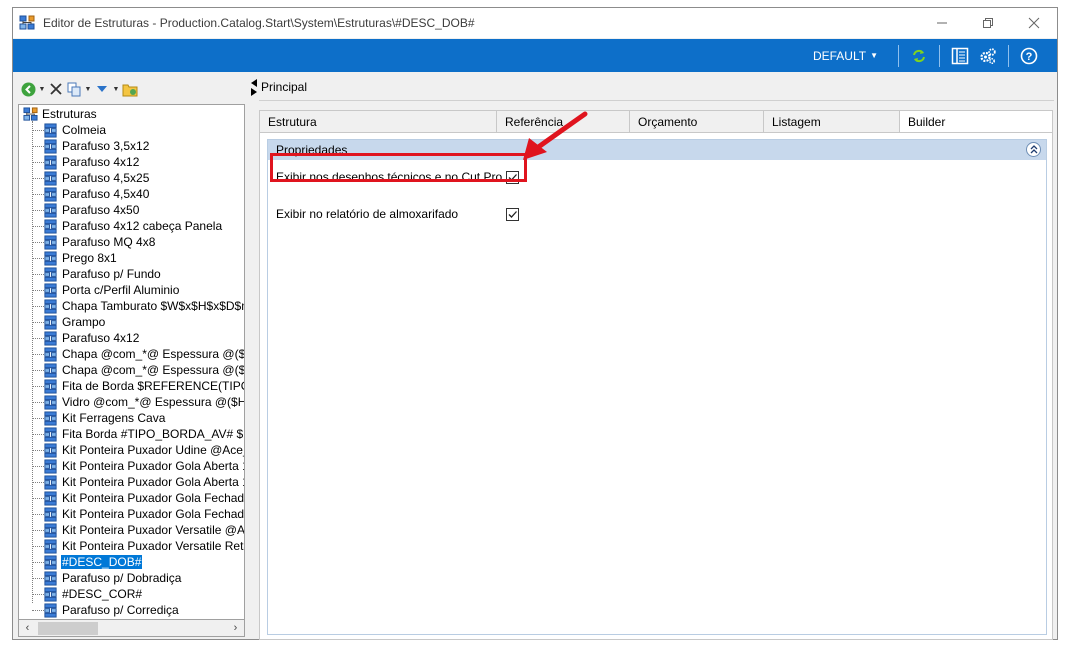 The height and width of the screenshot is (649, 1080). I want to click on tab-listagem: Listagem, so click(831, 121).